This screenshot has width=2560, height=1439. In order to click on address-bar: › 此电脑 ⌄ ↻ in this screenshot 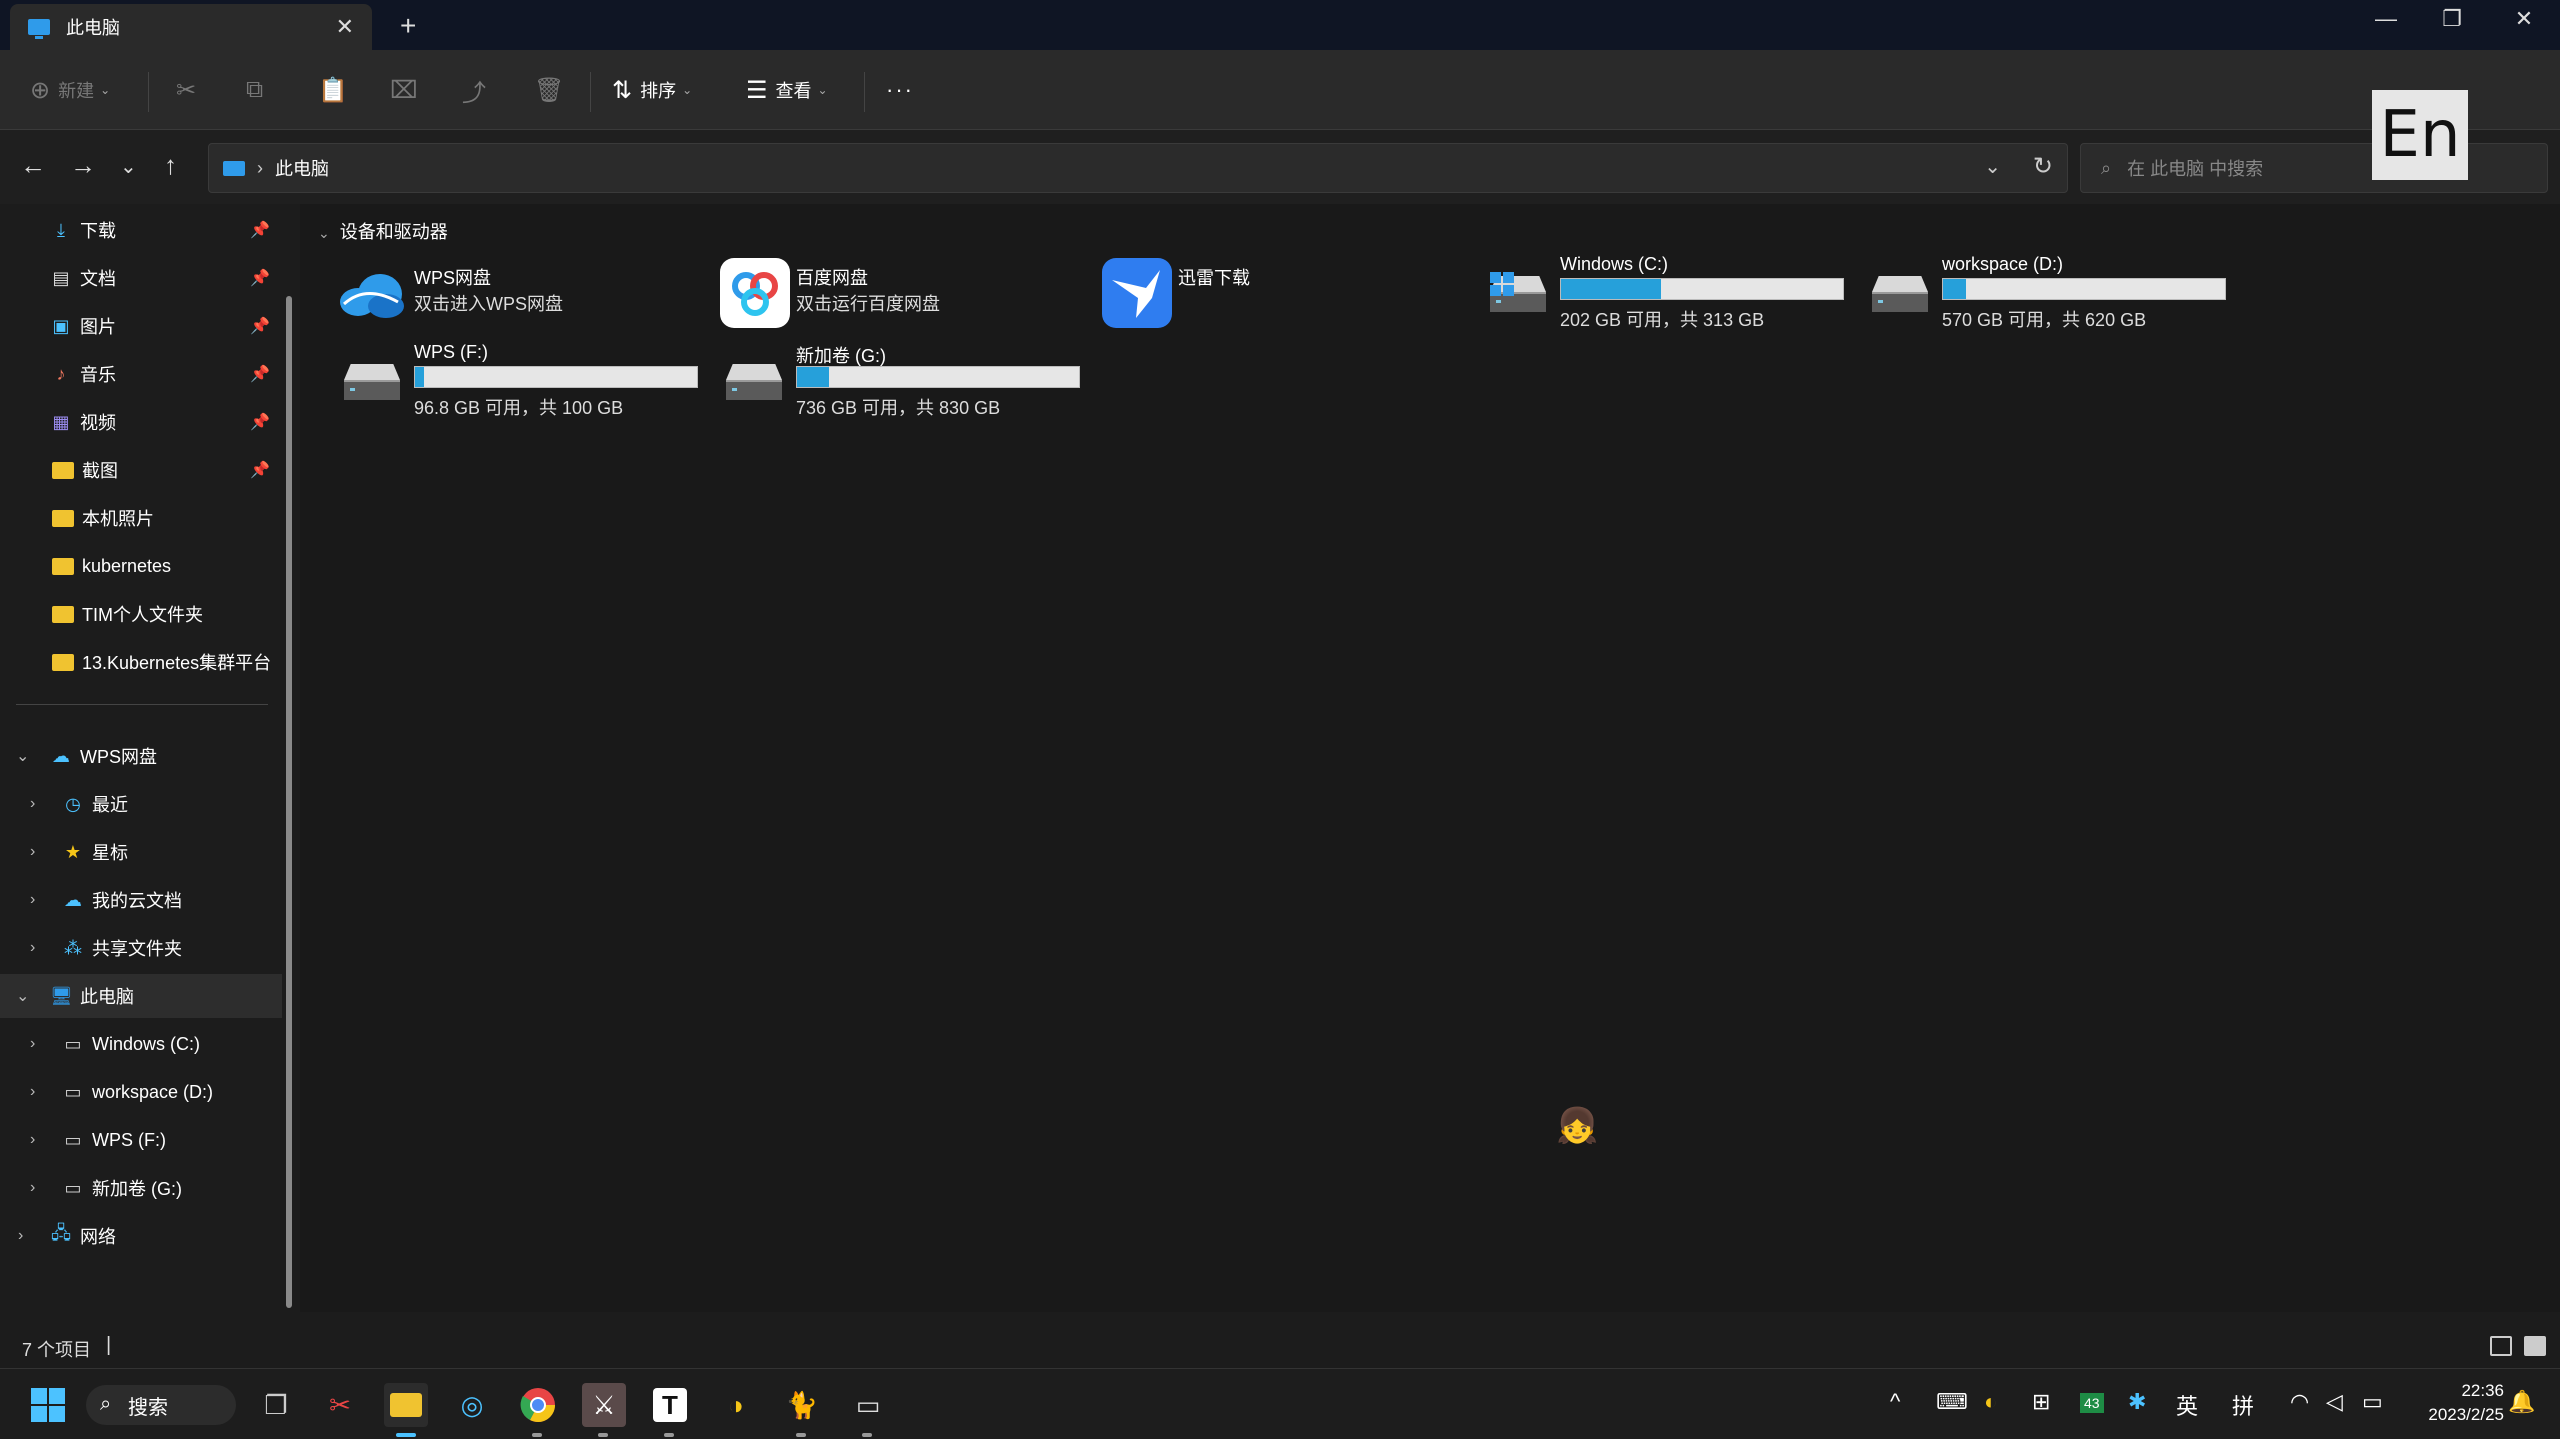, I will do `click(1138, 168)`.